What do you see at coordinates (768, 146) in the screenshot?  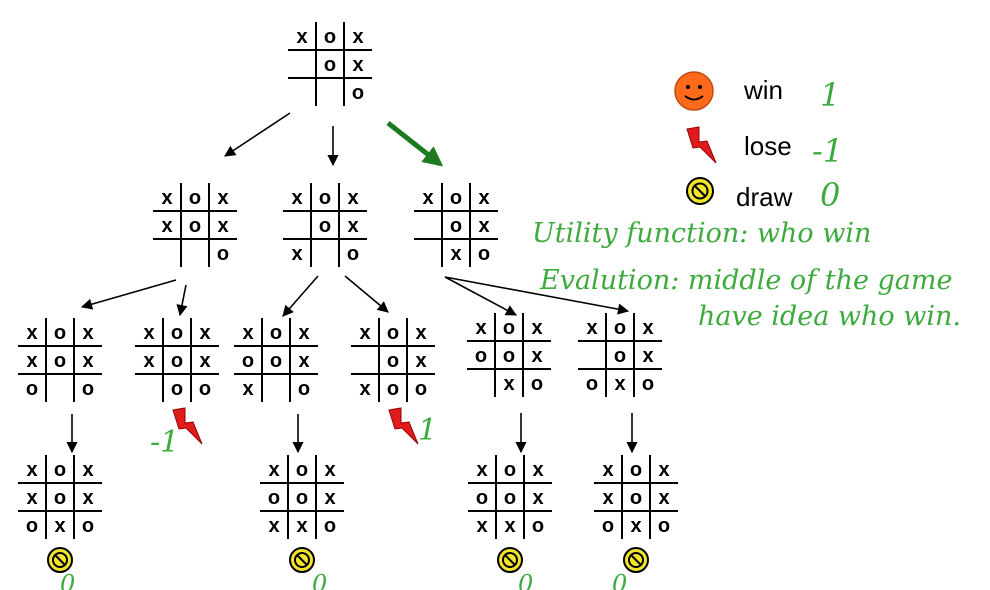 I see `legend-label-lose: lose` at bounding box center [768, 146].